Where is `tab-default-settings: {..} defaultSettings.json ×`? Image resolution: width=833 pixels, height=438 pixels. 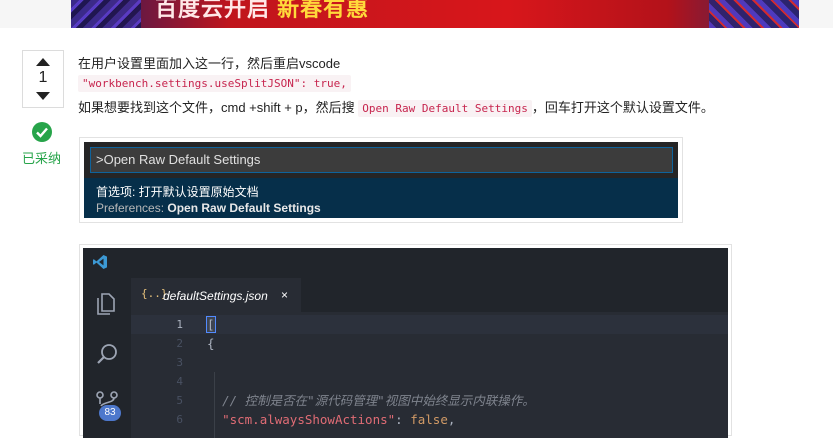
tab-default-settings: {..} defaultSettings.json × is located at coordinates (216, 295).